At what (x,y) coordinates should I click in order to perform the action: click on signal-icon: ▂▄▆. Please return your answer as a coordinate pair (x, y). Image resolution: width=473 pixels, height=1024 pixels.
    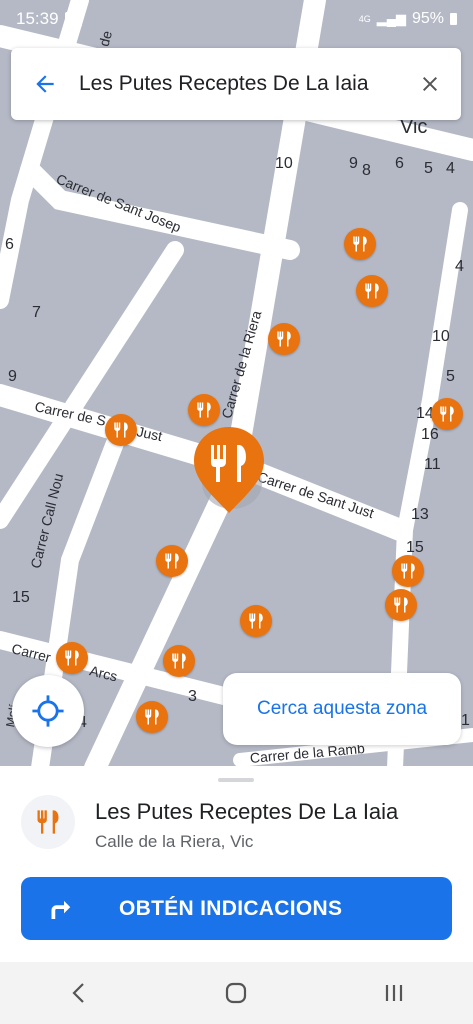
    Looking at the image, I should click on (391, 18).